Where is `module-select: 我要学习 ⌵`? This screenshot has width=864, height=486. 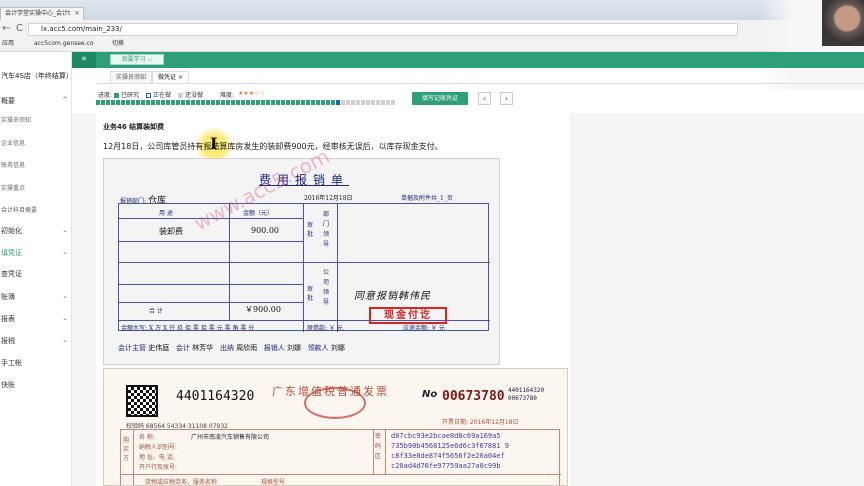 module-select: 我要学习 ⌵ is located at coordinates (137, 59).